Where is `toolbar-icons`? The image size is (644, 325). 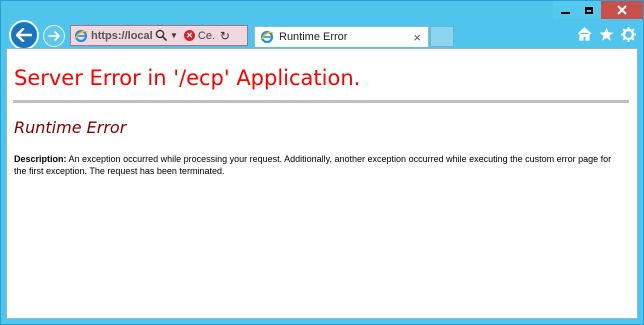
toolbar-icons is located at coordinates (606, 34).